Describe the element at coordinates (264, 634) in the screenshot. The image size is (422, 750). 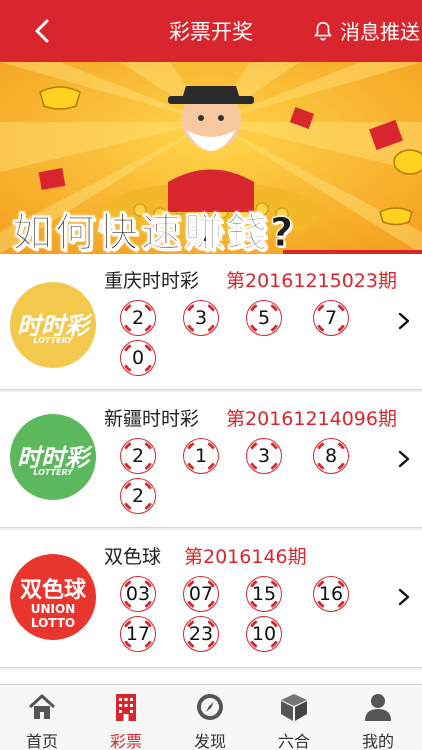
I see `result-ball: 10` at that location.